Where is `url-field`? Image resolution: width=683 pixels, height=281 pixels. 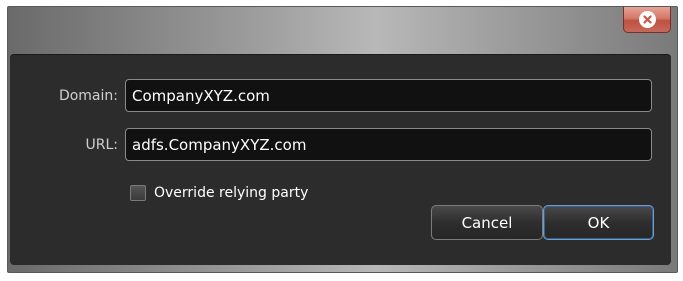
url-field is located at coordinates (388, 144).